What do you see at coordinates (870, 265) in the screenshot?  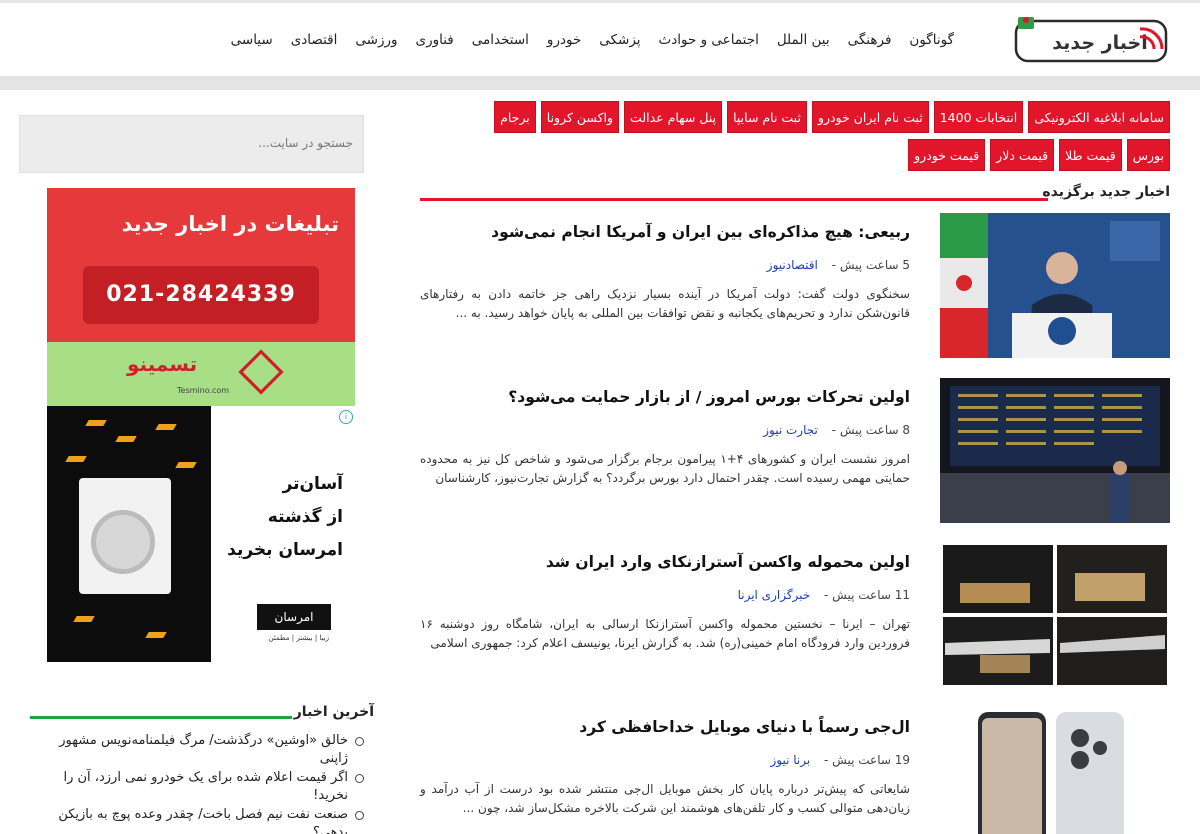 I see `article-time: 5 ساعت پیش -` at bounding box center [870, 265].